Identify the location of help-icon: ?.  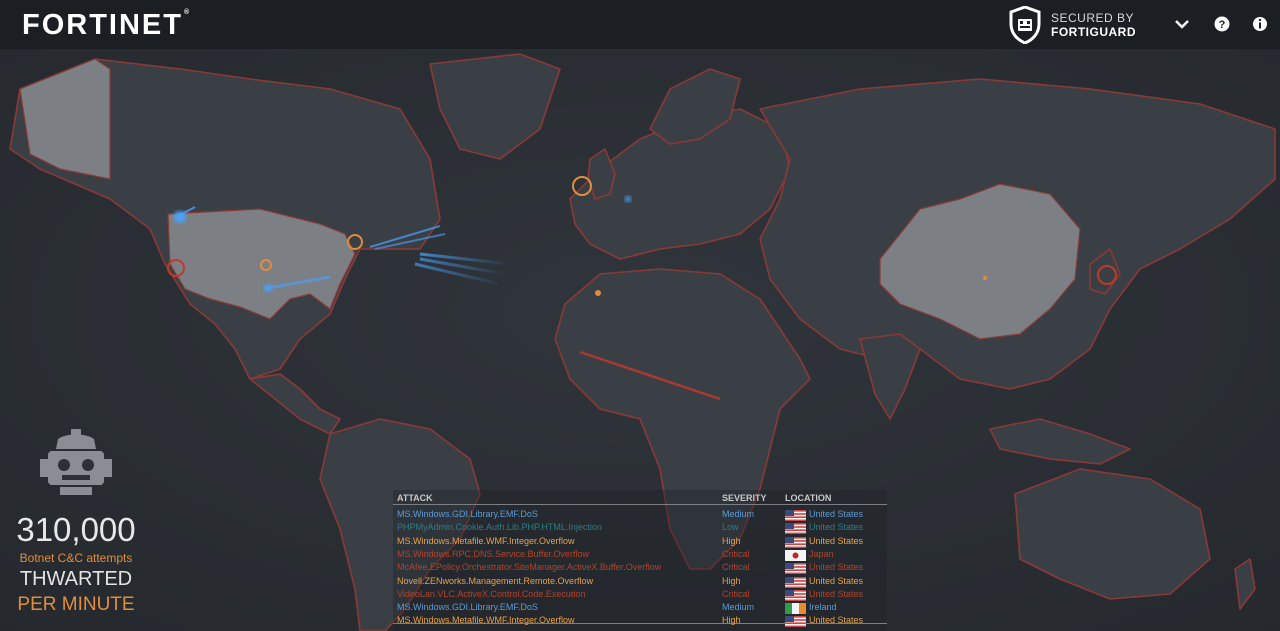
(1222, 24).